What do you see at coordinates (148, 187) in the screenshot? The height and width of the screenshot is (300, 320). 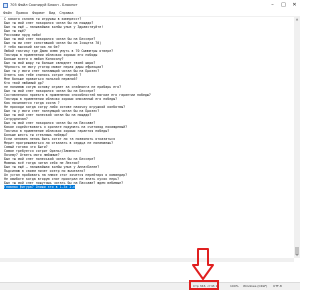 I see `selected-text-line: Главная фигура? Опиши это в 1-3х 2-м` at bounding box center [148, 187].